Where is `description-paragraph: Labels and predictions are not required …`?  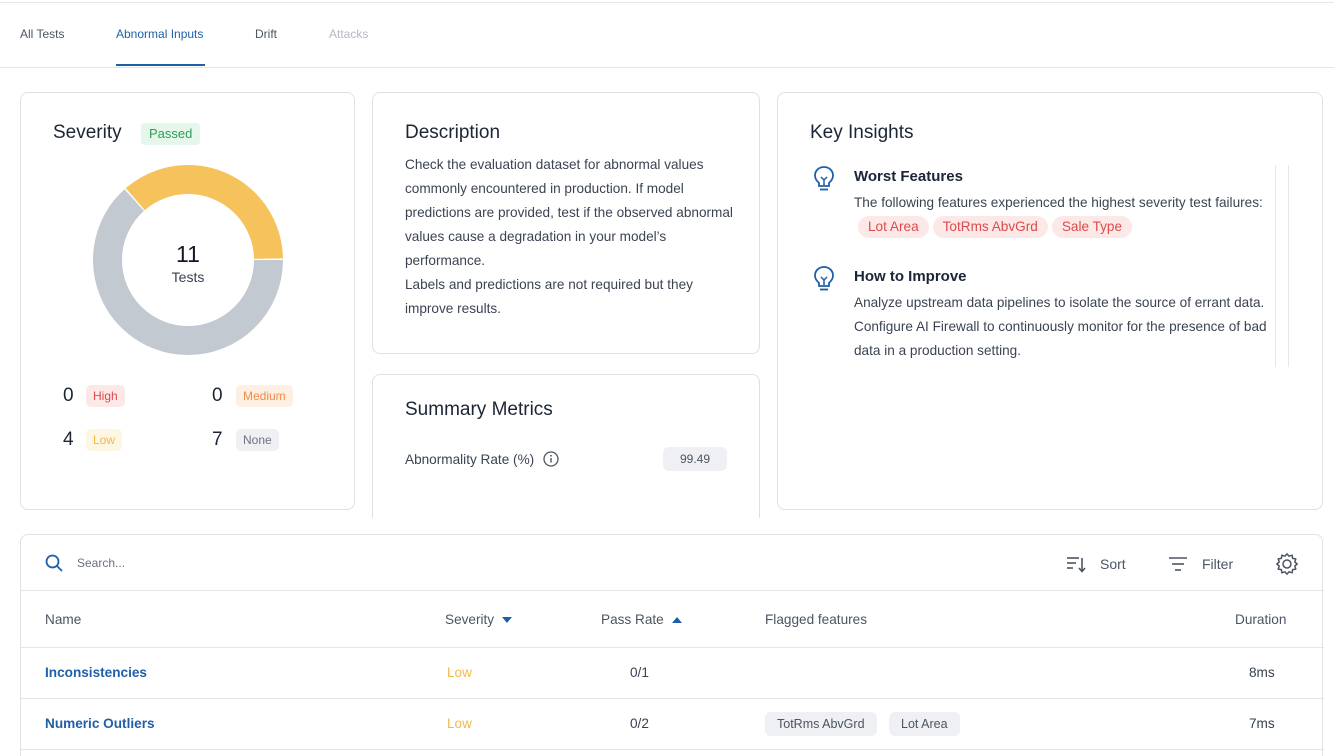 description-paragraph: Labels and predictions are not required … is located at coordinates (549, 296).